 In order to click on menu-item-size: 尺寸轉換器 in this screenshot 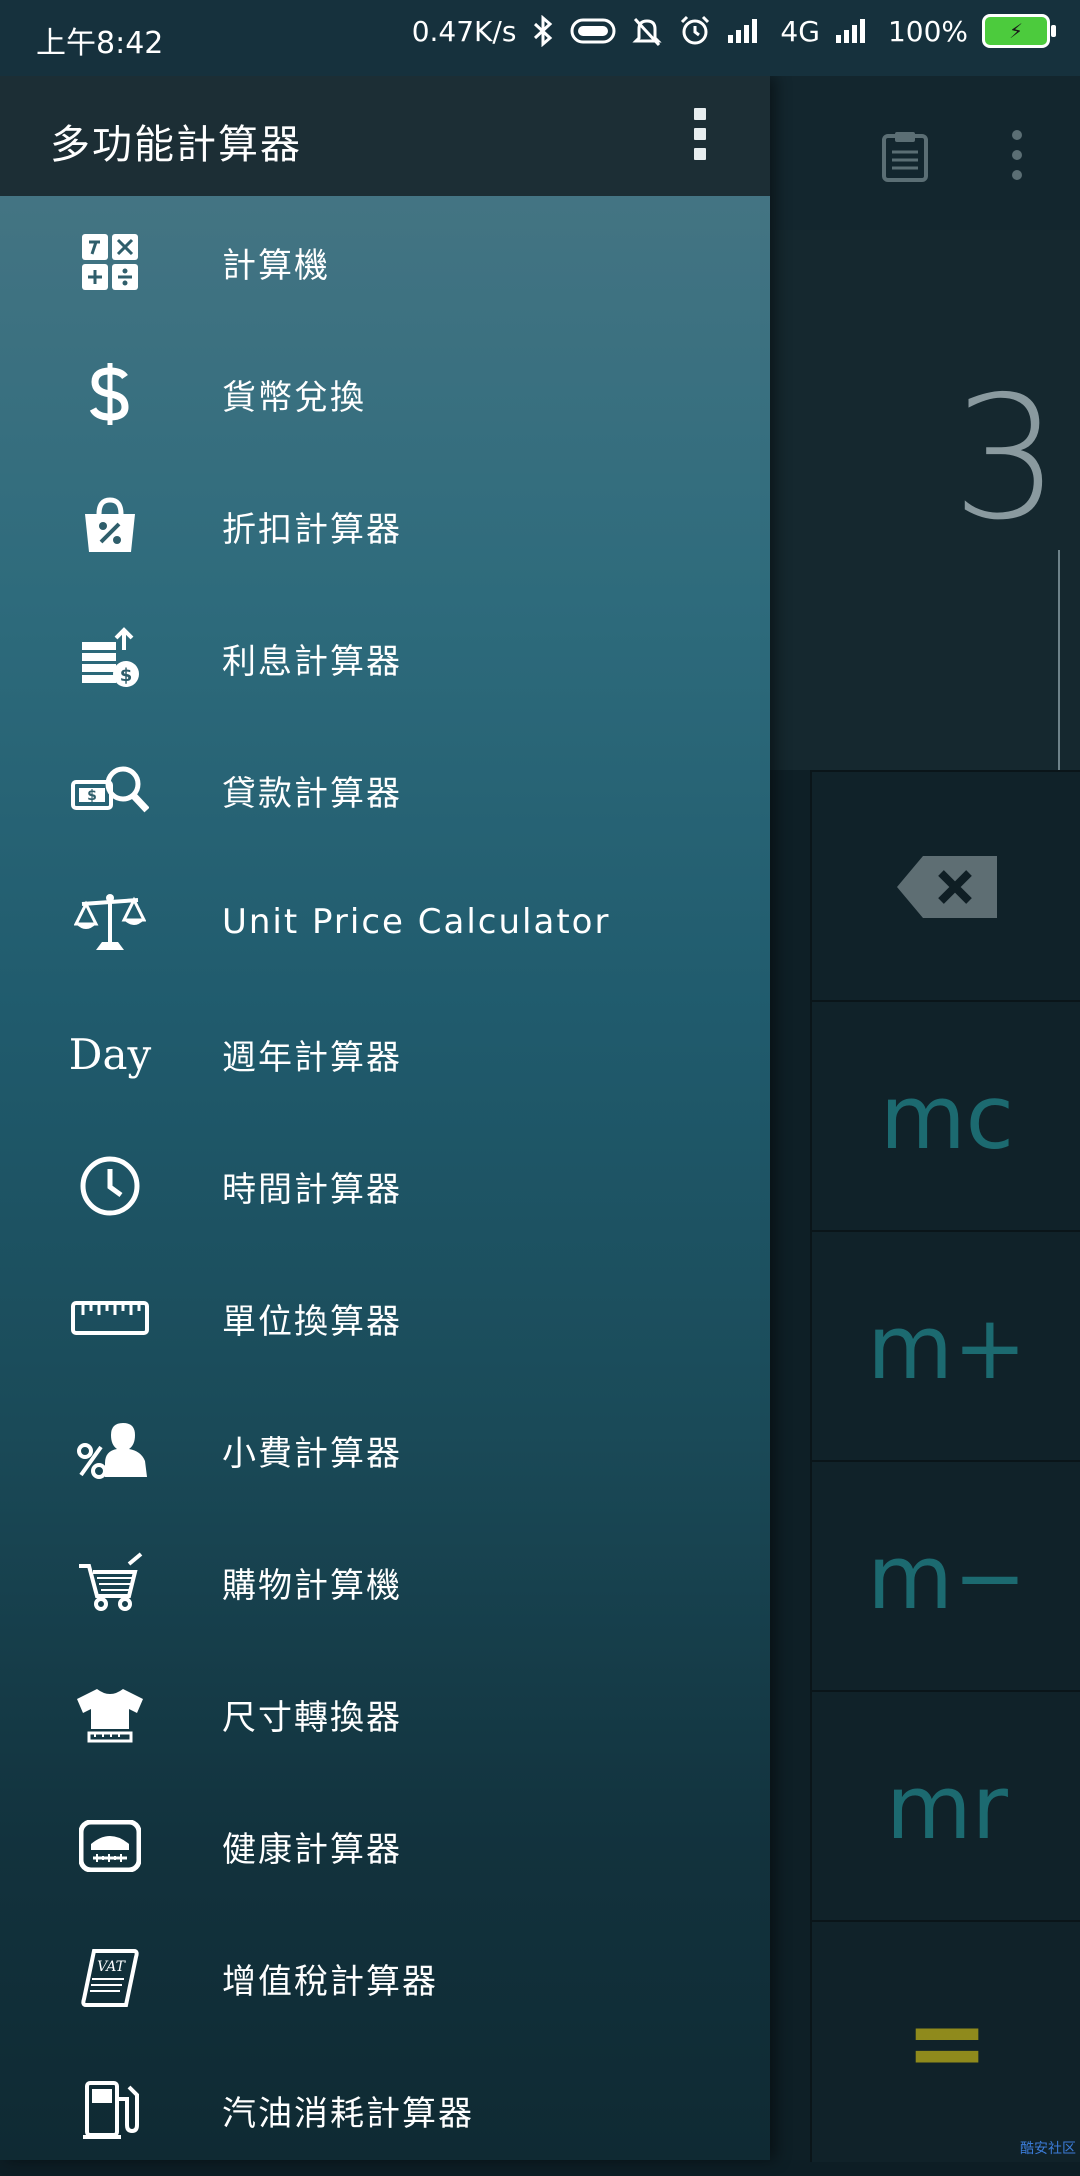, I will do `click(385, 1714)`.